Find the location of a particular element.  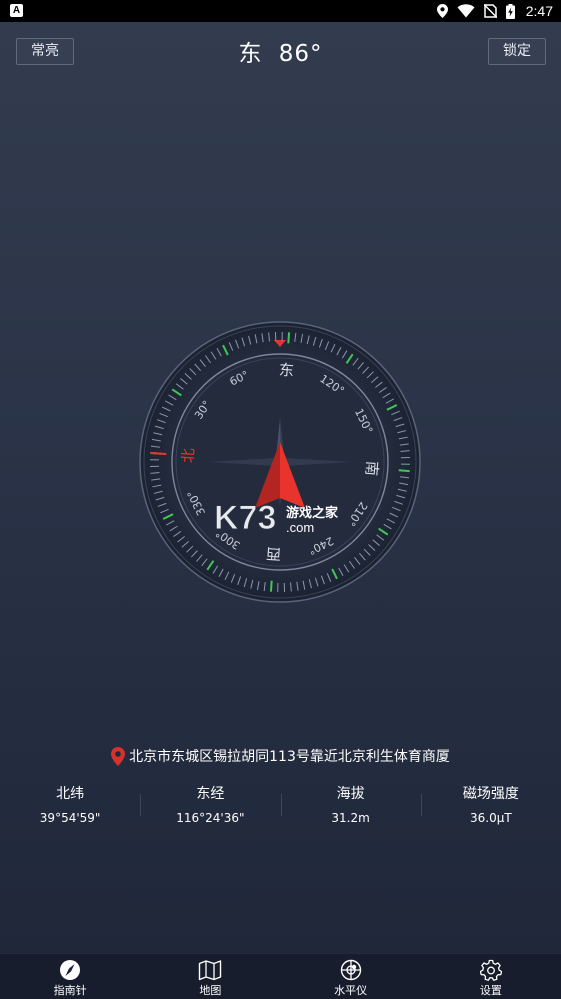

cardinal-north: 北 is located at coordinates (188, 455).